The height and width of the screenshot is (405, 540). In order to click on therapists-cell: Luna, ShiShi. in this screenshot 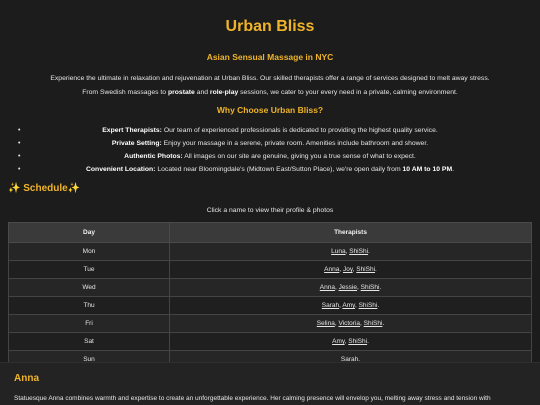, I will do `click(350, 251)`.